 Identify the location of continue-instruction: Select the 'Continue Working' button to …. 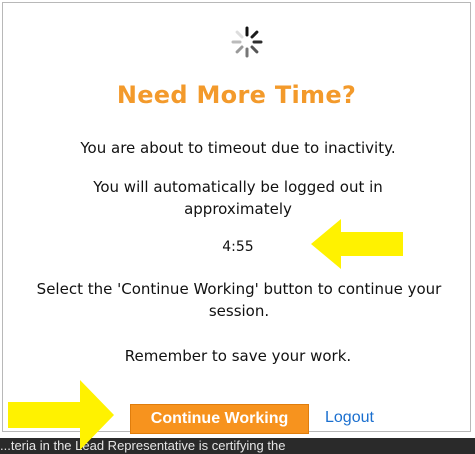
(239, 300).